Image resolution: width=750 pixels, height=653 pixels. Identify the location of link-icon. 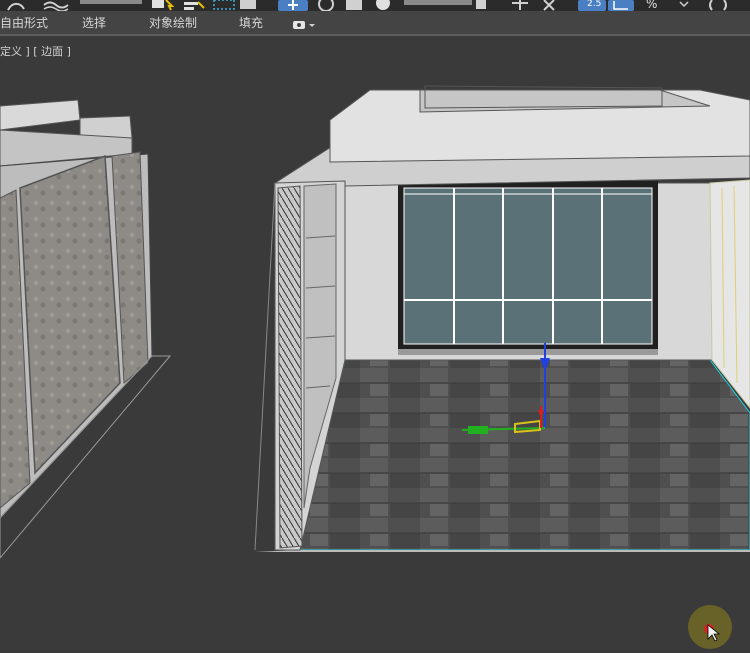
(16, 6).